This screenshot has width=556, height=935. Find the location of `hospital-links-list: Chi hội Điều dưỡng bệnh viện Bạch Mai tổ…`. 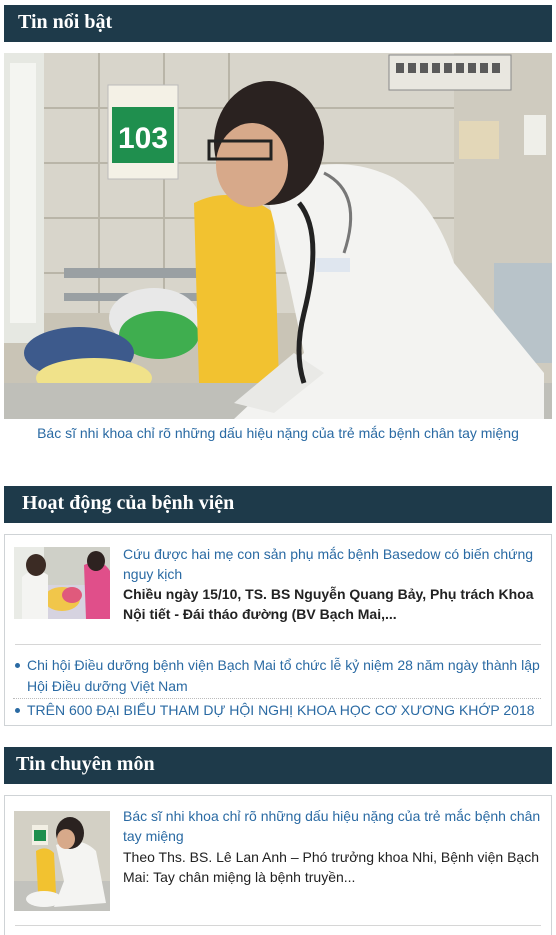

hospital-links-list: Chi hội Điều dưỡng bệnh viện Bạch Mai tổ… is located at coordinates (277, 688).